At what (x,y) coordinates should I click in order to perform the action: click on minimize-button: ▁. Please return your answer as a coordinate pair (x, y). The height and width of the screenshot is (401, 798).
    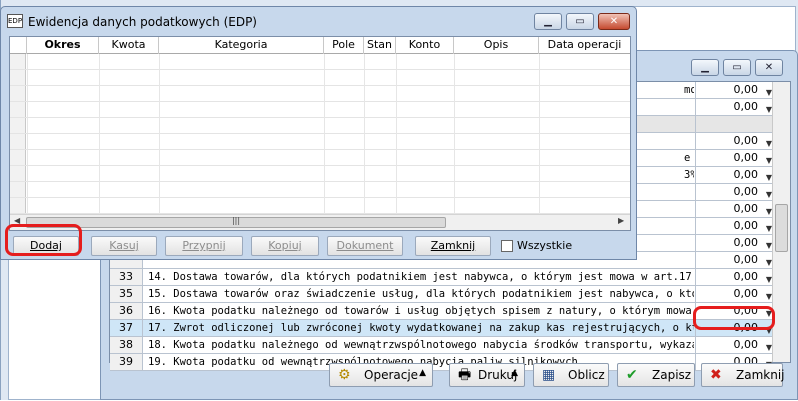
    Looking at the image, I should click on (705, 67).